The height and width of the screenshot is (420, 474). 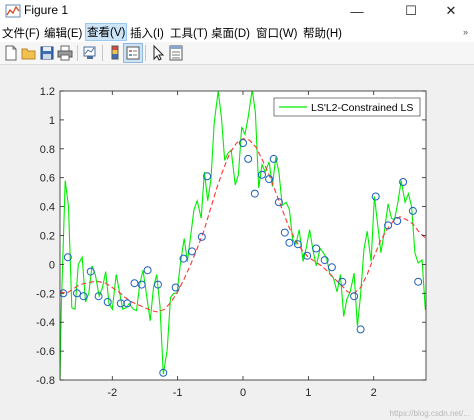 What do you see at coordinates (52, 265) in the screenshot?
I see `y-tick-label: 0` at bounding box center [52, 265].